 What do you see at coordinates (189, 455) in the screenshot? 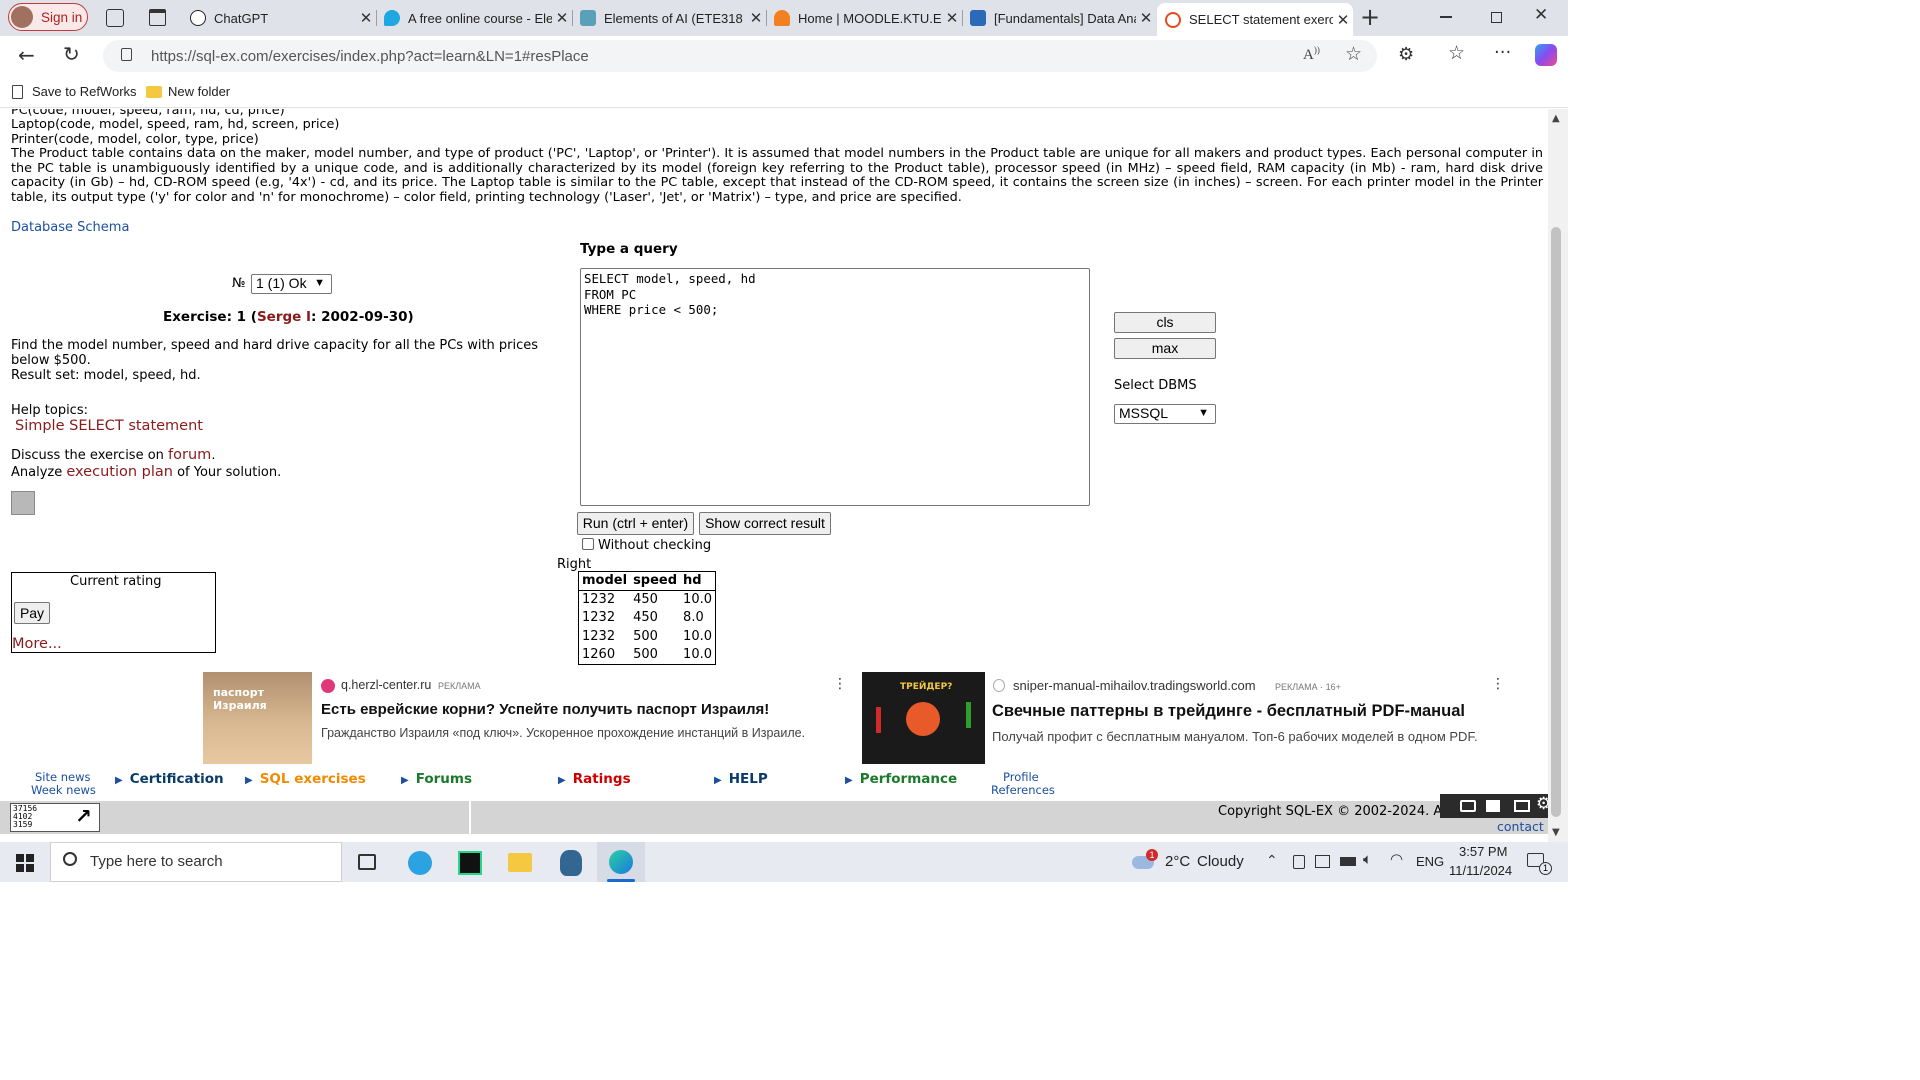
I see `forum-link: forum` at bounding box center [189, 455].